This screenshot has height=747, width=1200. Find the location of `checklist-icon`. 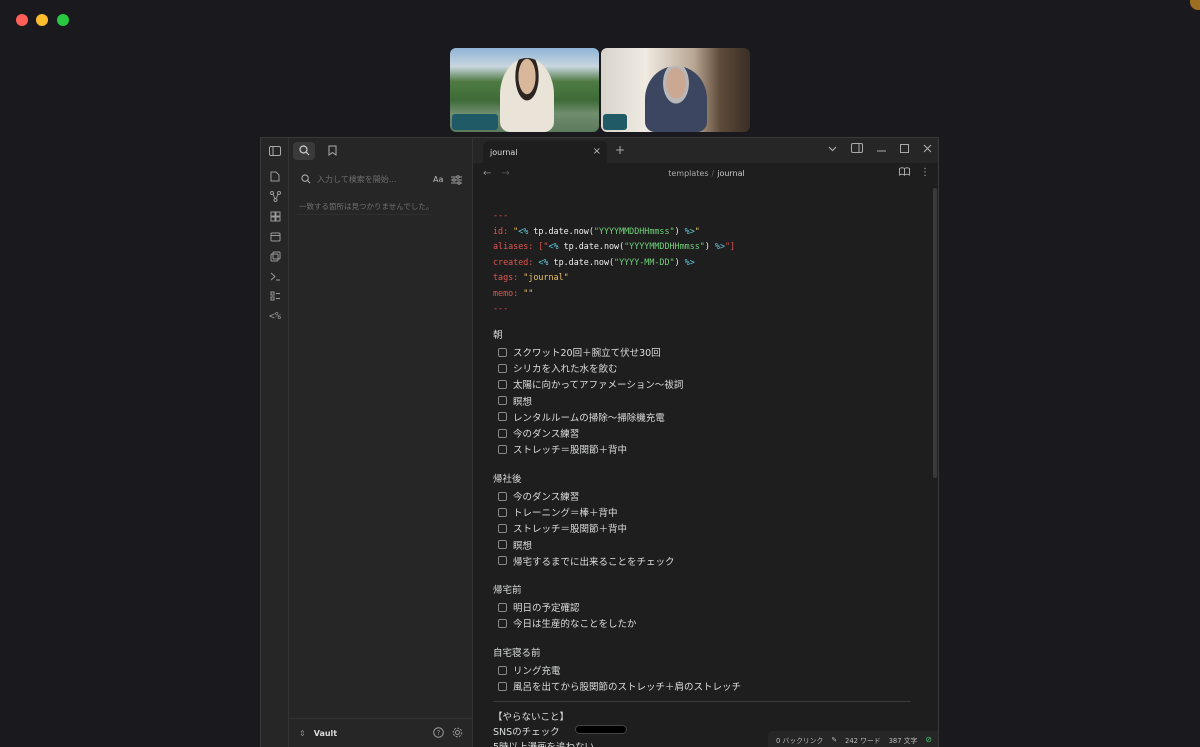

checklist-icon is located at coordinates (275, 296).